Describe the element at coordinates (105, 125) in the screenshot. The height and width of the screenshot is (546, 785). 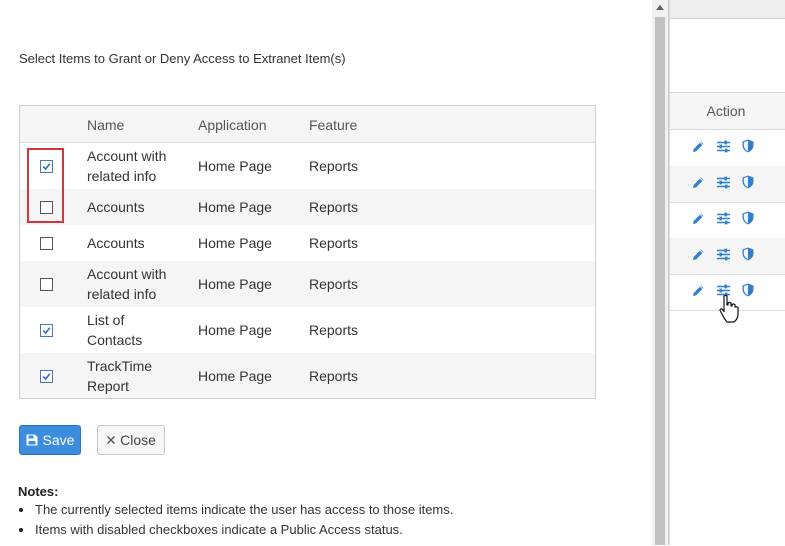
I see `column-header-name: Name` at that location.